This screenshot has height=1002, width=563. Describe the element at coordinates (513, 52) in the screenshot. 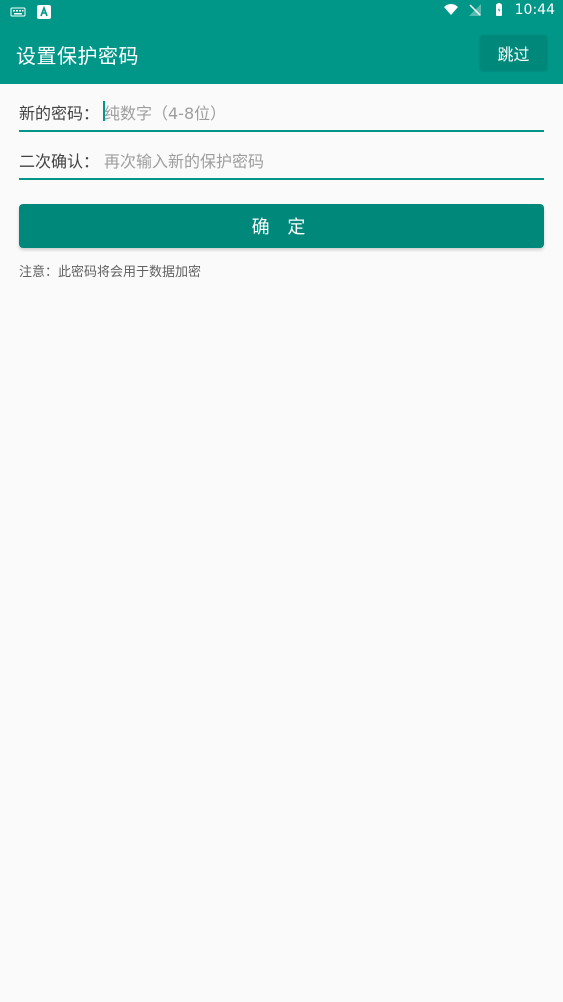

I see `skip-button: 跳过` at that location.